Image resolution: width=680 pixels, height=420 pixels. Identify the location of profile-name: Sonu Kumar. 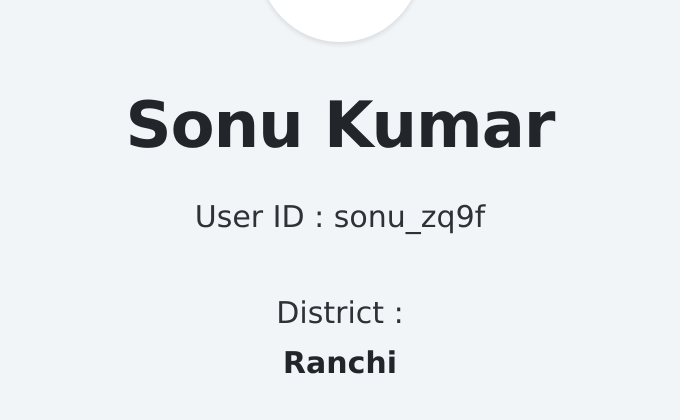
(340, 126).